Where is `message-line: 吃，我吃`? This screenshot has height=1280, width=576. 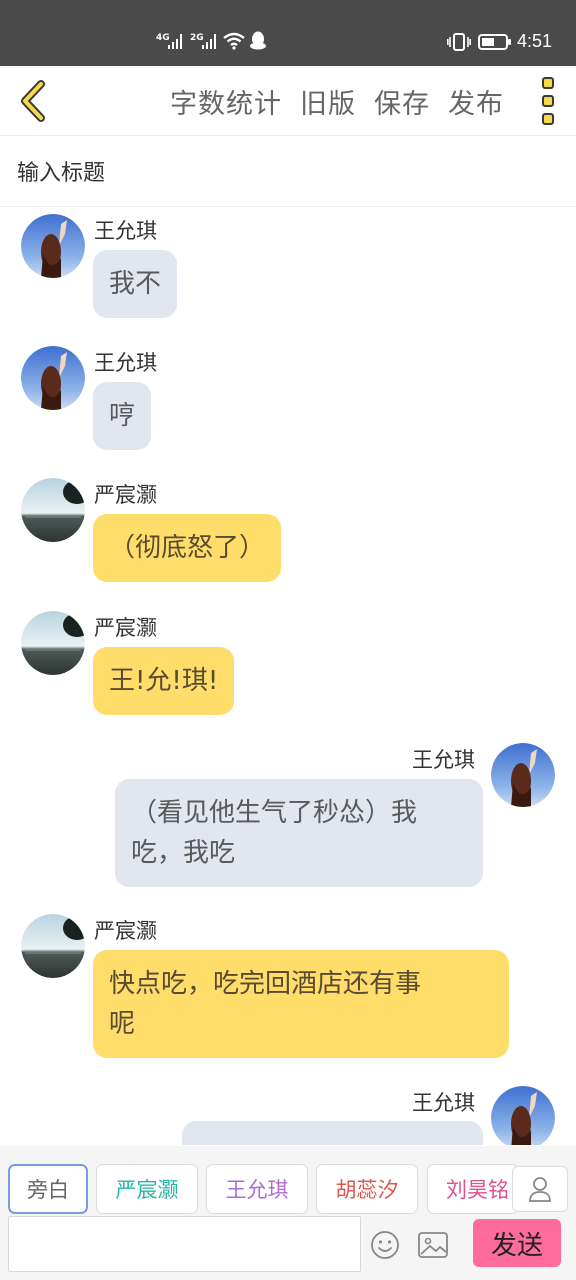 message-line: 吃，我吃 is located at coordinates (183, 853).